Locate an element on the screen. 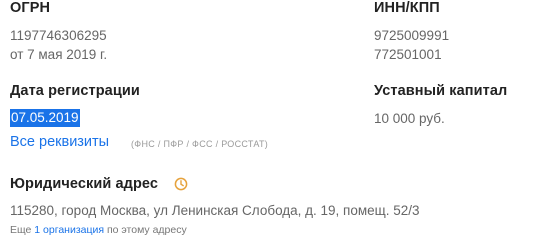 The height and width of the screenshot is (245, 540). address-more-suffix: по этому адресу is located at coordinates (145, 230).